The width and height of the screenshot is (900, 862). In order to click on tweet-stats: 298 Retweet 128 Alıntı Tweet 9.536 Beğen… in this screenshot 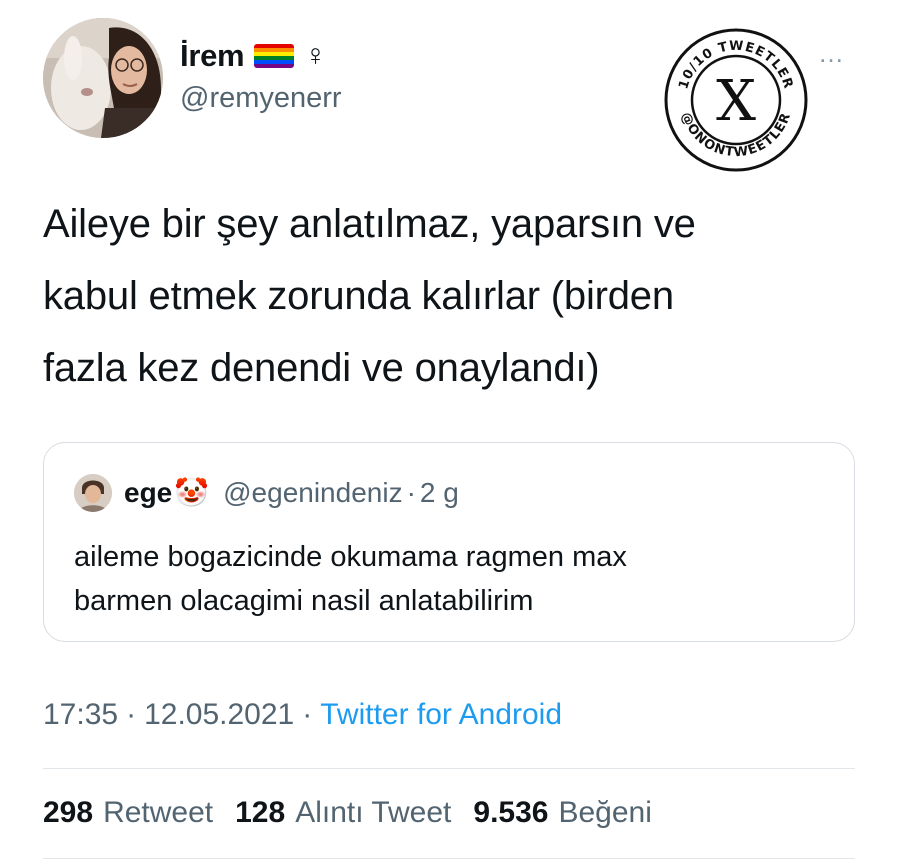, I will do `click(358, 813)`.